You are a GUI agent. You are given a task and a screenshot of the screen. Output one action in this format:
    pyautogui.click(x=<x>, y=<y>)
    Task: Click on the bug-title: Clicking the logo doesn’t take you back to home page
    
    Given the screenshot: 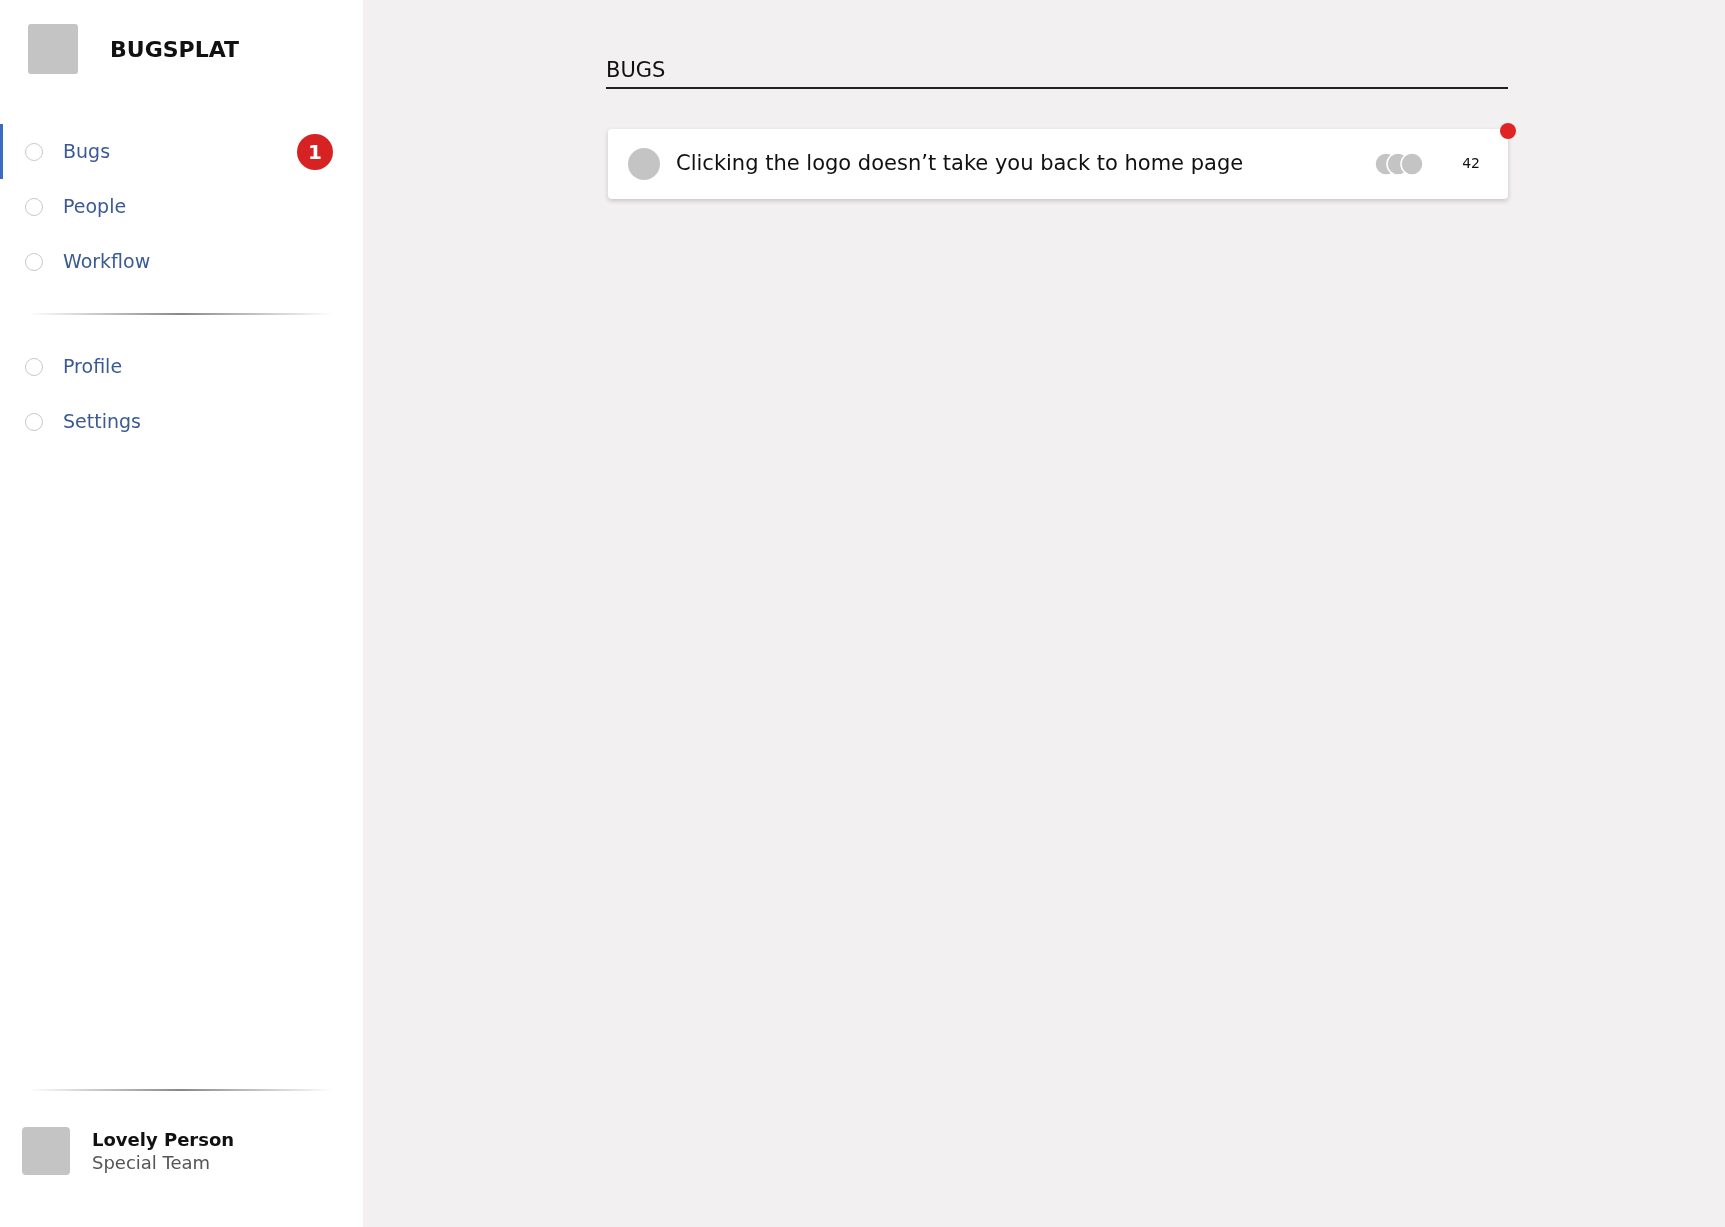 What is the action you would take?
    pyautogui.click(x=960, y=163)
    